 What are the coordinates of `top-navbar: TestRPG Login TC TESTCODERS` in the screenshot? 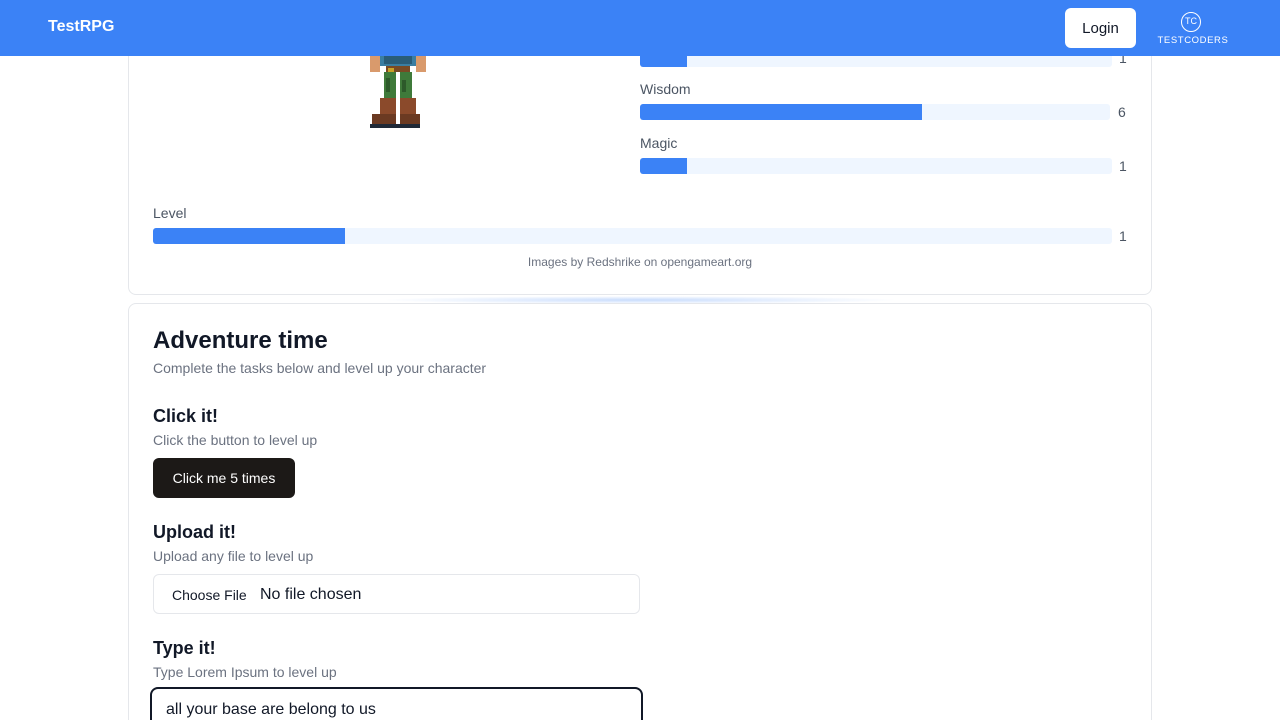 It's located at (640, 28).